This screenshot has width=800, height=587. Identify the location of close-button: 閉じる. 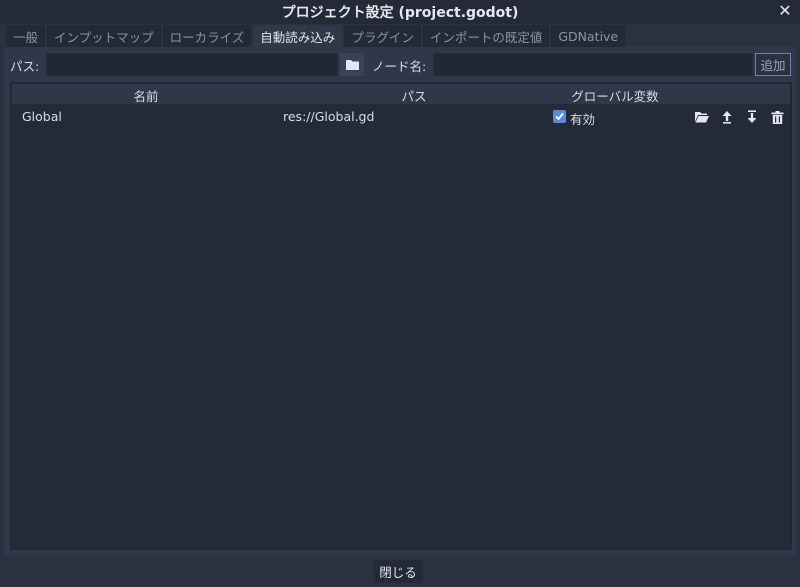
(398, 571).